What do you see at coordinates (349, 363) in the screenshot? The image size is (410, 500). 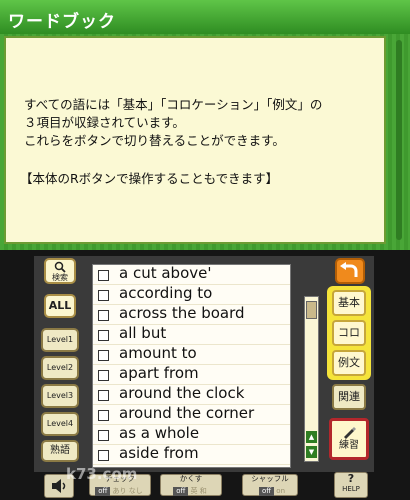 I see `tab-example: 例文` at bounding box center [349, 363].